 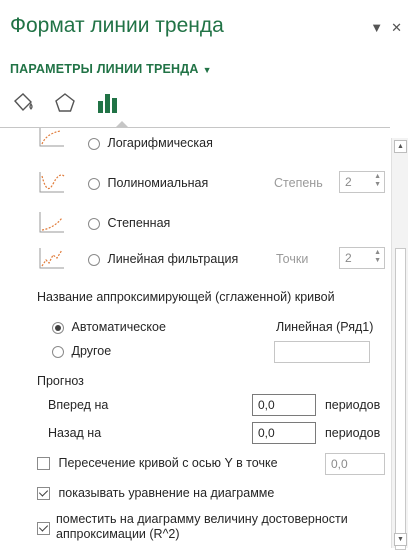 I want to click on radio-polynomial, so click(x=94, y=183).